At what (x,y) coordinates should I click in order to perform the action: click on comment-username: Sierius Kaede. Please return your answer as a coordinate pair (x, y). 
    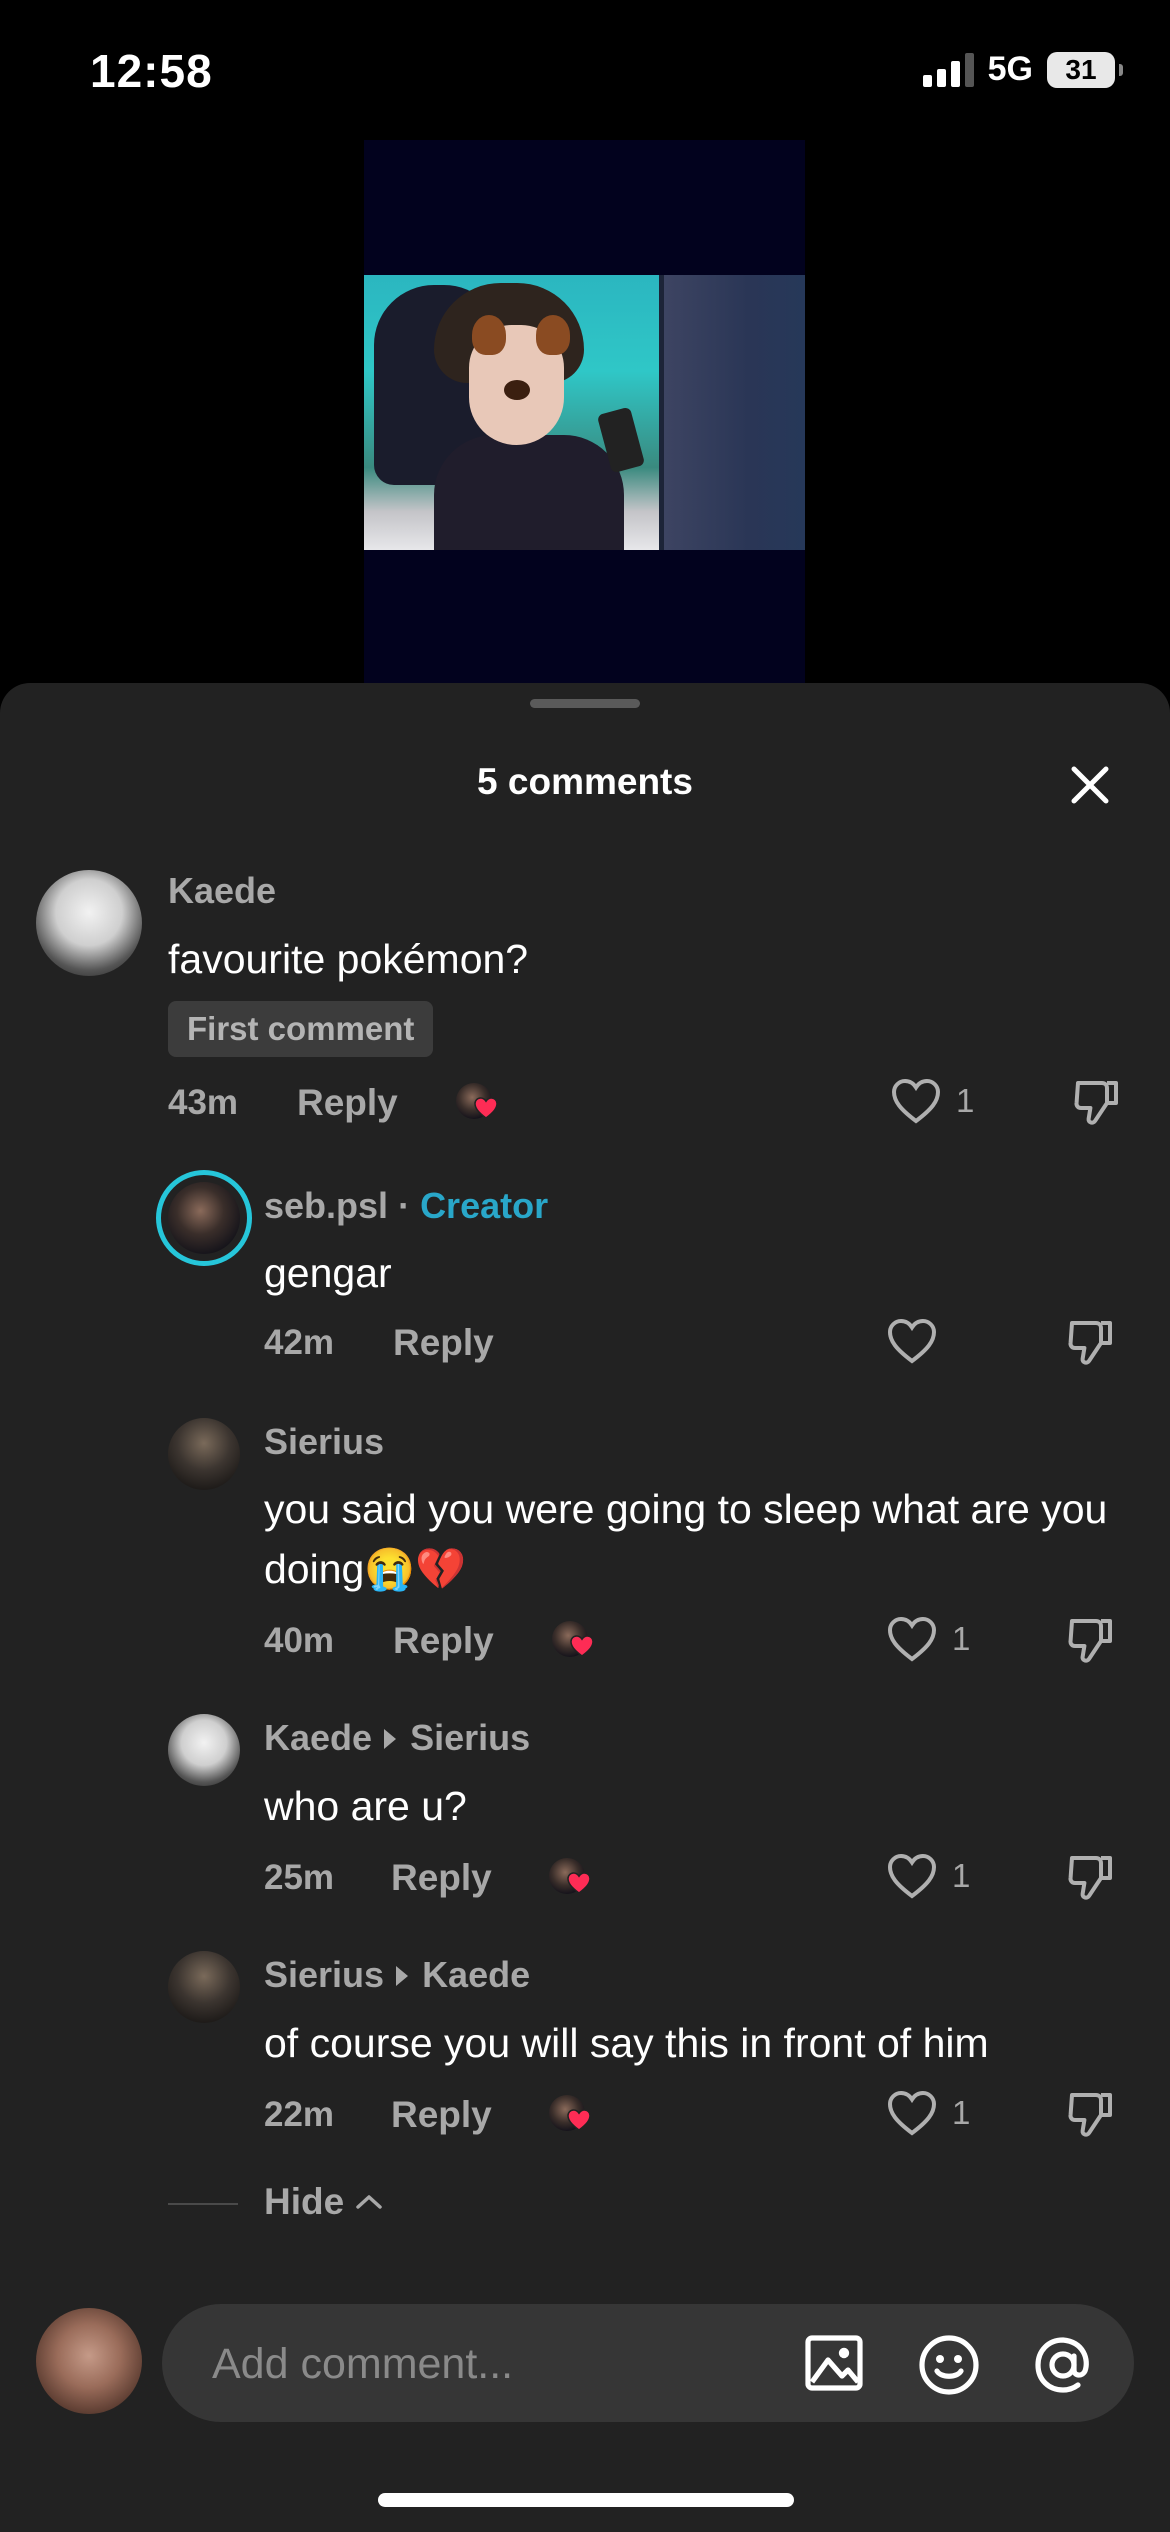
    Looking at the image, I should click on (397, 1975).